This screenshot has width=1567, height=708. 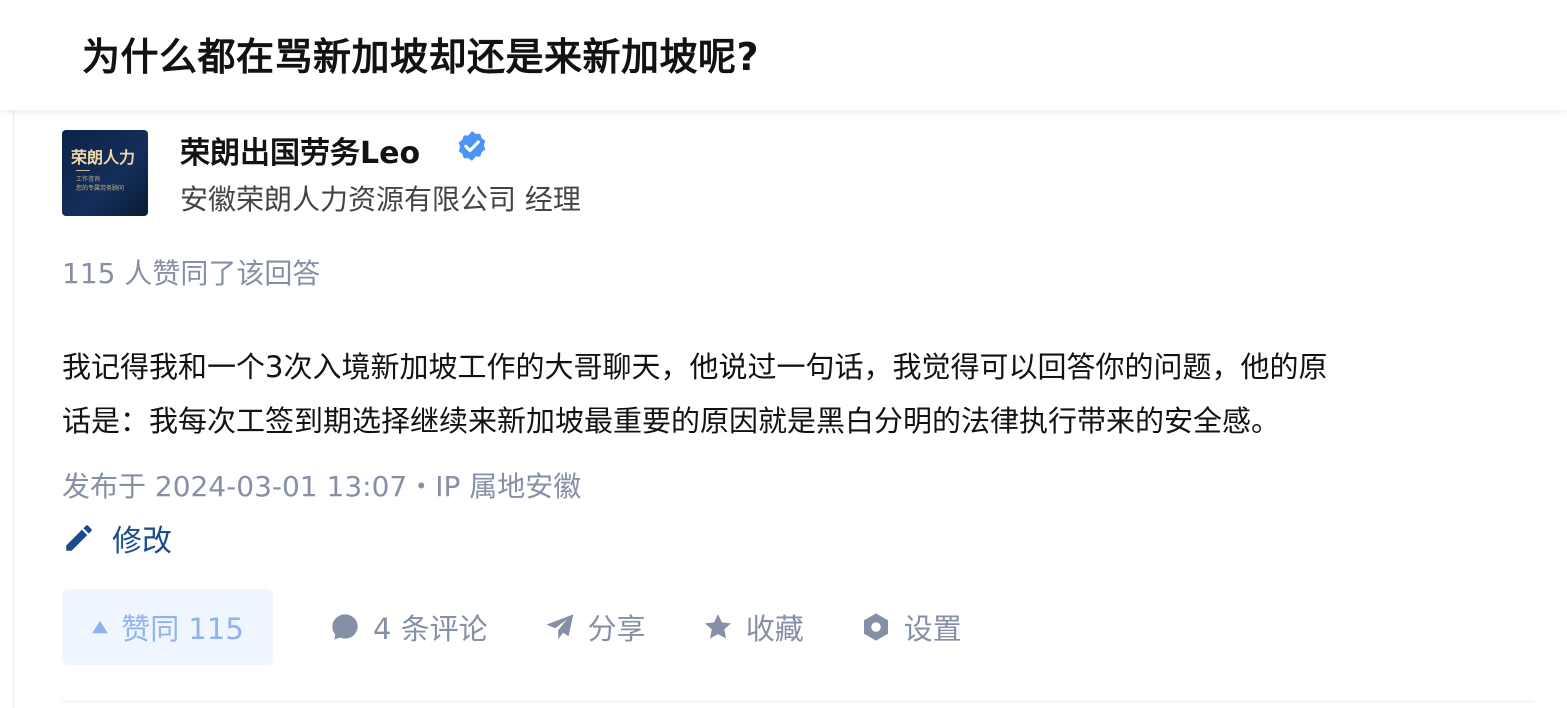 I want to click on avatar-logo-text: 荣朗人力, so click(x=103, y=157).